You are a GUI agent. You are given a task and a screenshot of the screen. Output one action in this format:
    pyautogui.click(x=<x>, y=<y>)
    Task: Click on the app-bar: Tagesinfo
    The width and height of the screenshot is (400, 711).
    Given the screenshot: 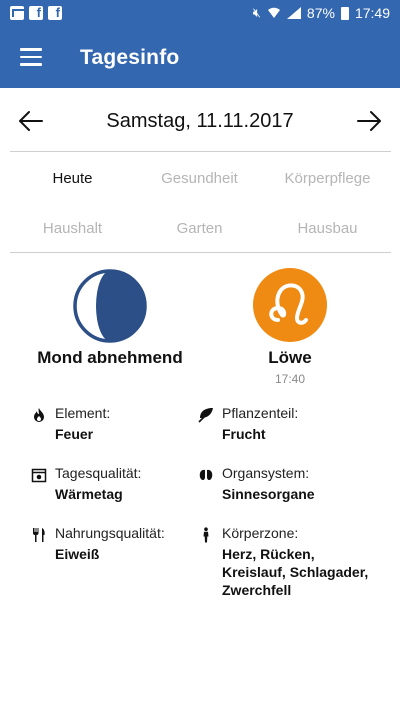 What is the action you would take?
    pyautogui.click(x=200, y=58)
    